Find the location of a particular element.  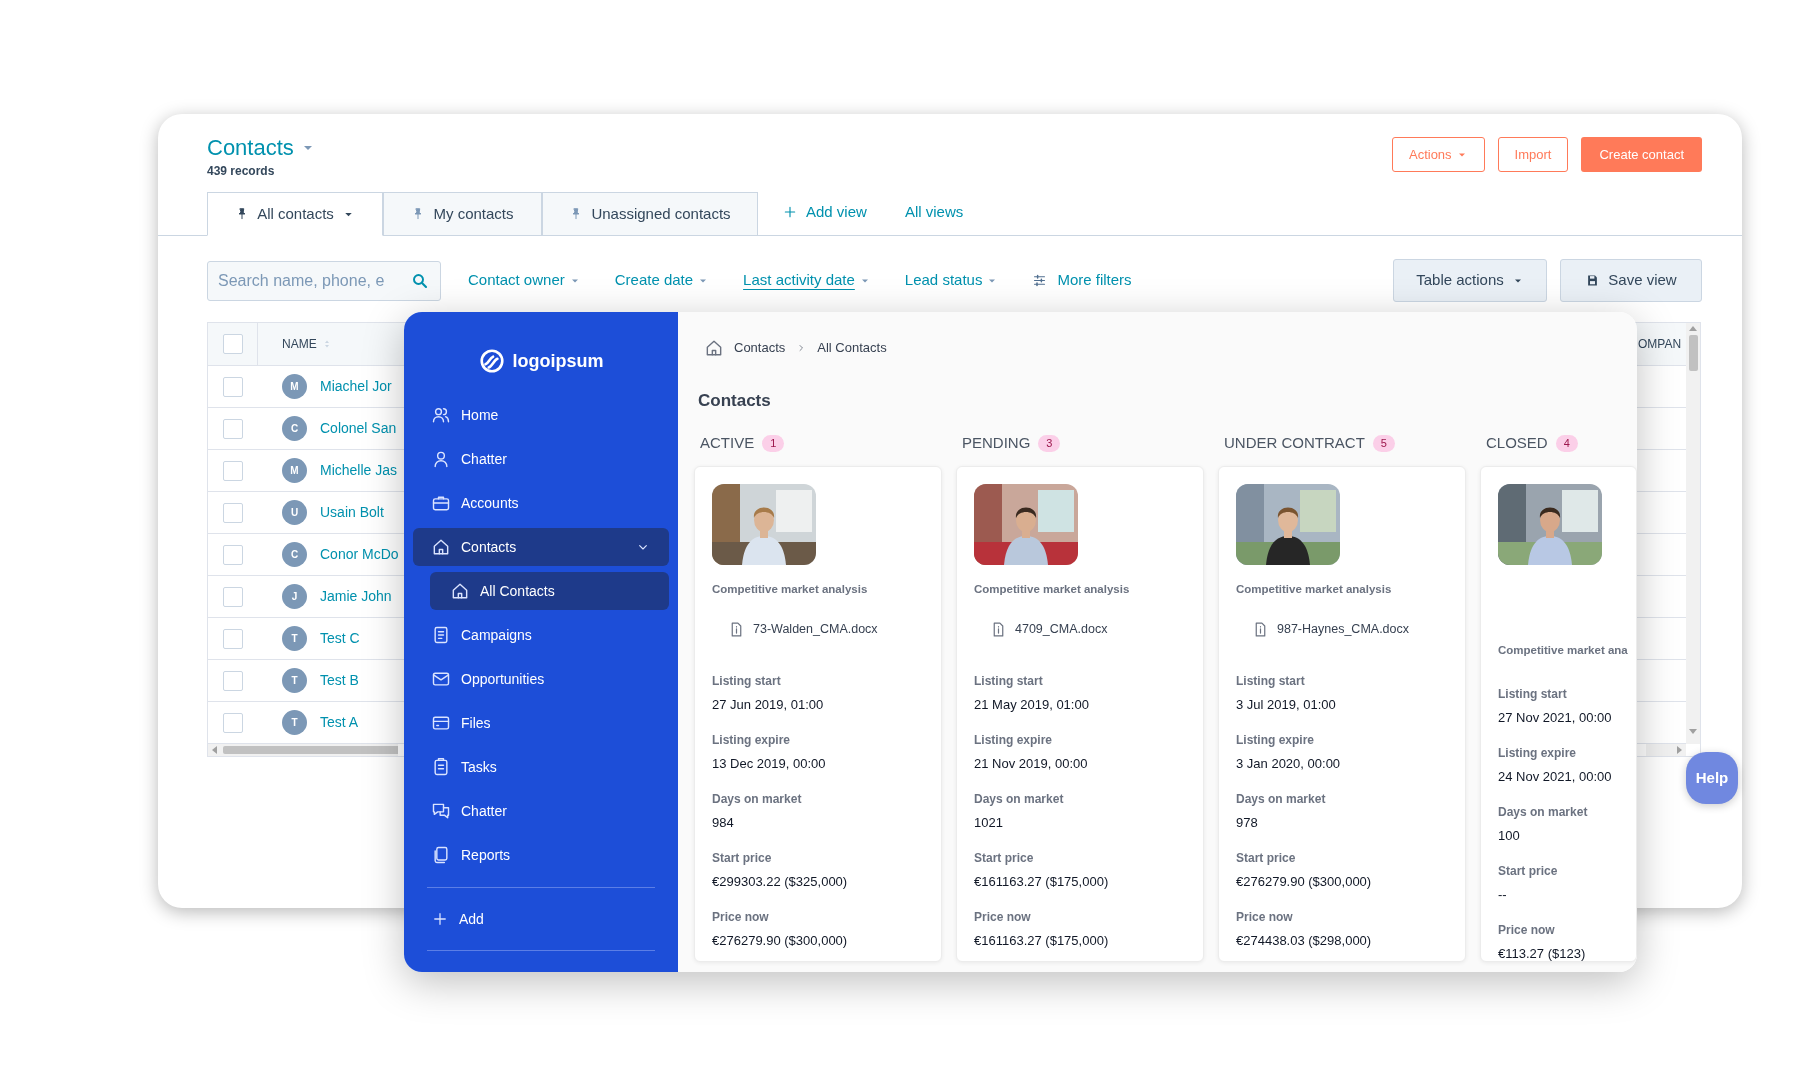

filter-dropdown: Contact owner is located at coordinates (524, 280).